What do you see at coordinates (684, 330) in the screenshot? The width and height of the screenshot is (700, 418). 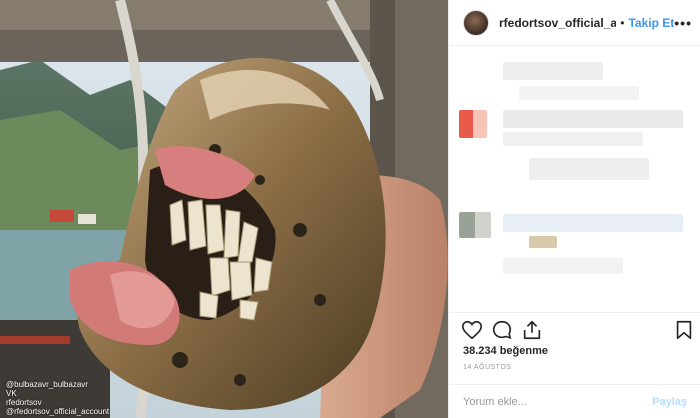 I see `bookmark-icon` at bounding box center [684, 330].